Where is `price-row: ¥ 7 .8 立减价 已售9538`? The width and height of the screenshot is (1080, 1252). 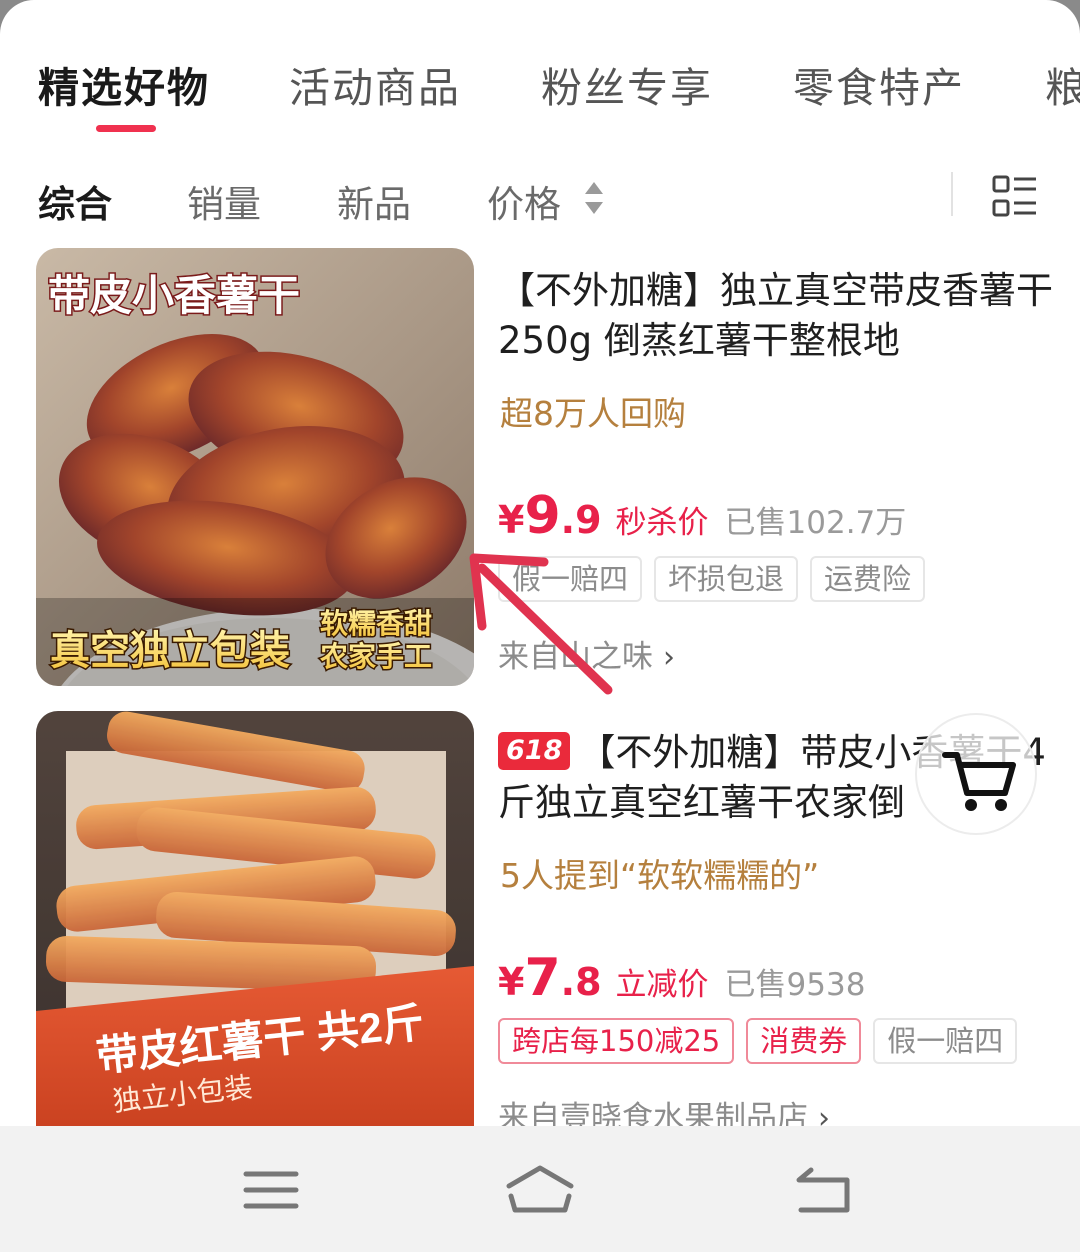
price-row: ¥ 7 .8 立减价 已售9538 is located at coordinates (681, 978).